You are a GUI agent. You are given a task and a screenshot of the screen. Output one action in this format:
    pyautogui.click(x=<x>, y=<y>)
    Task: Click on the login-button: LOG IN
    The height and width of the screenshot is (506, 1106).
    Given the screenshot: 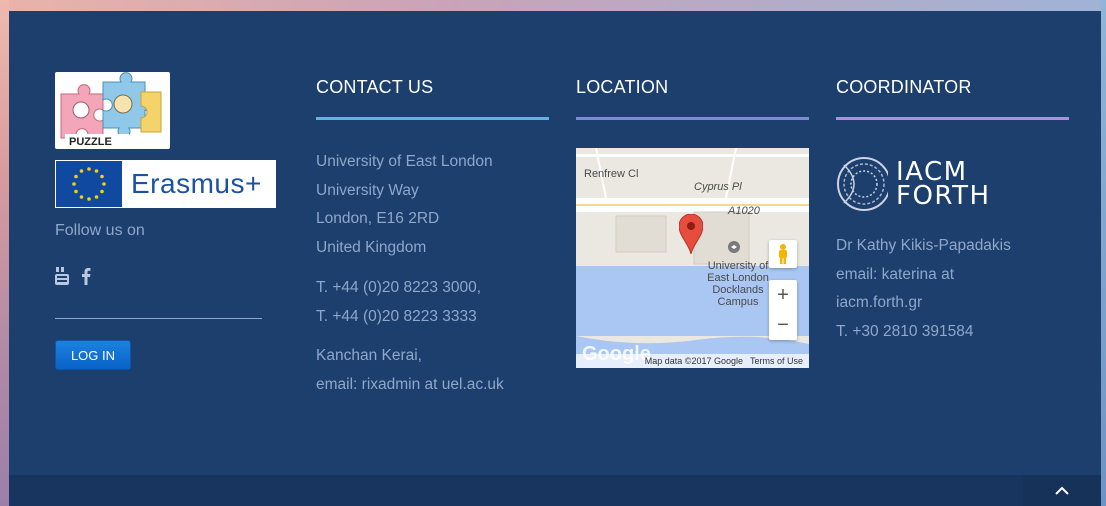 What is the action you would take?
    pyautogui.click(x=93, y=355)
    